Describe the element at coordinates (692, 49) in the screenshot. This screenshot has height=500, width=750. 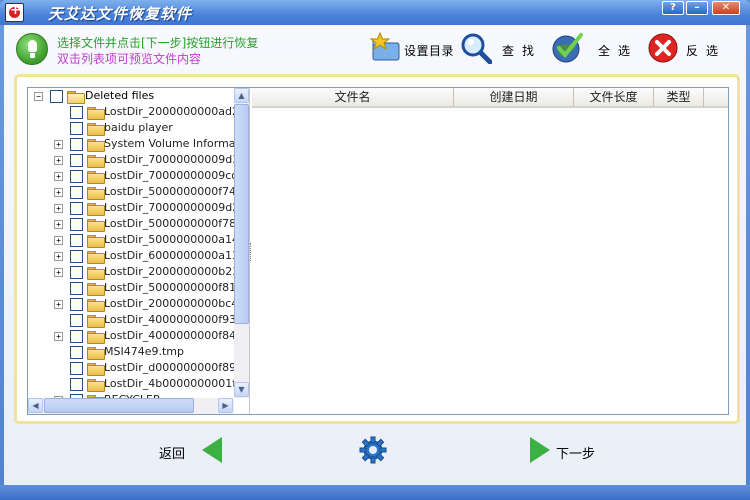
I see `invert-selection-button: 反选` at that location.